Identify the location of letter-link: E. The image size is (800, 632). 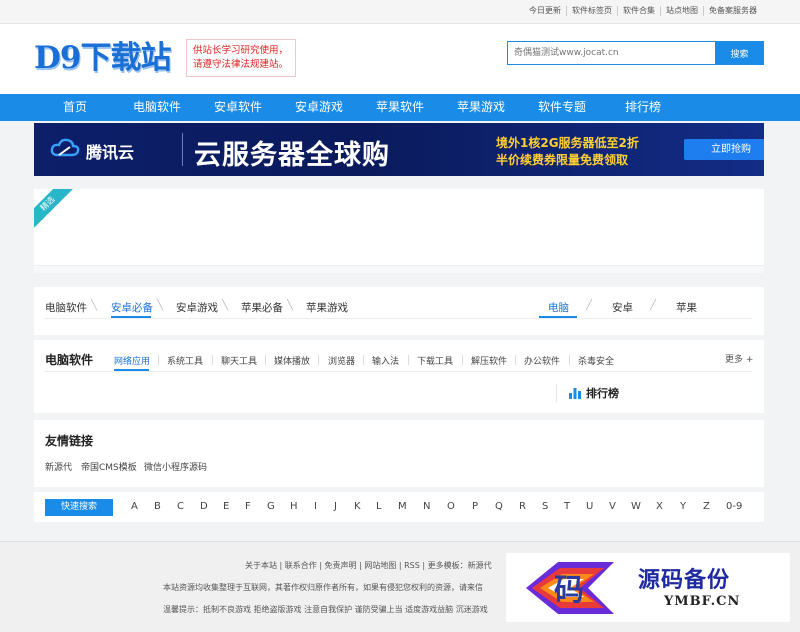
(226, 506).